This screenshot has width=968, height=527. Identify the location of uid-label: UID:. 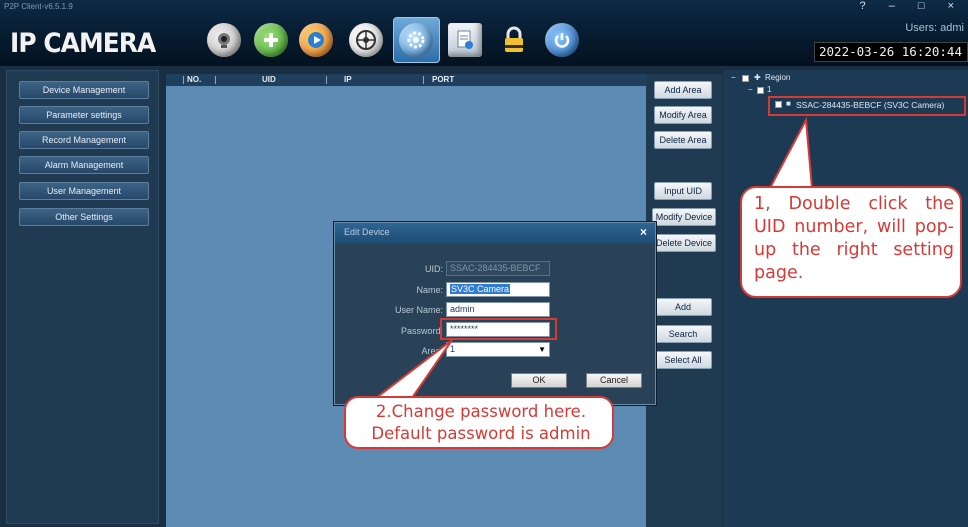
(434, 269).